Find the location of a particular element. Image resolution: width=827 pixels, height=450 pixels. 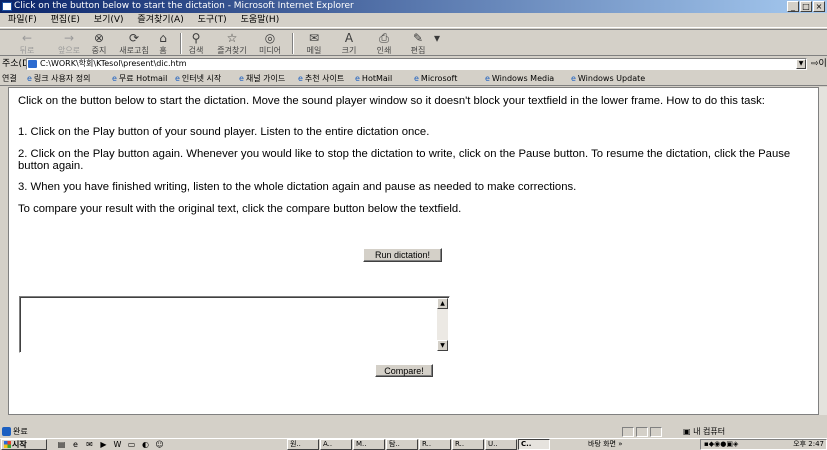

link-item: e 인터넷 시작 is located at coordinates (198, 79).